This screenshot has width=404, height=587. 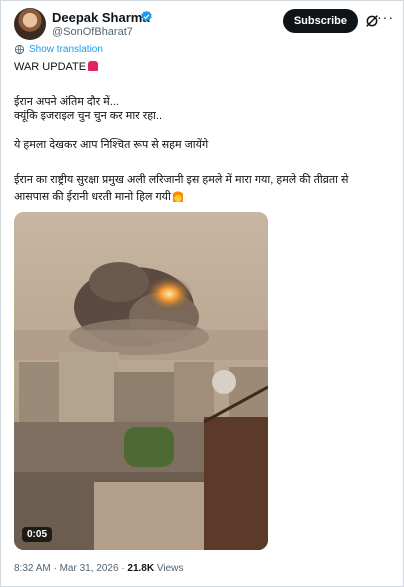 I want to click on siren-emoji, so click(x=93, y=66).